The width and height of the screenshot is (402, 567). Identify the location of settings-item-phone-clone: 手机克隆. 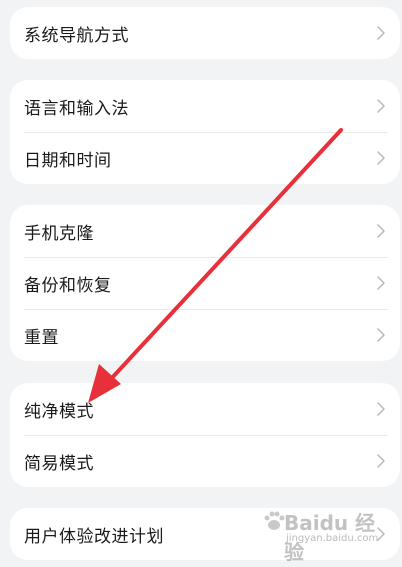
(205, 231).